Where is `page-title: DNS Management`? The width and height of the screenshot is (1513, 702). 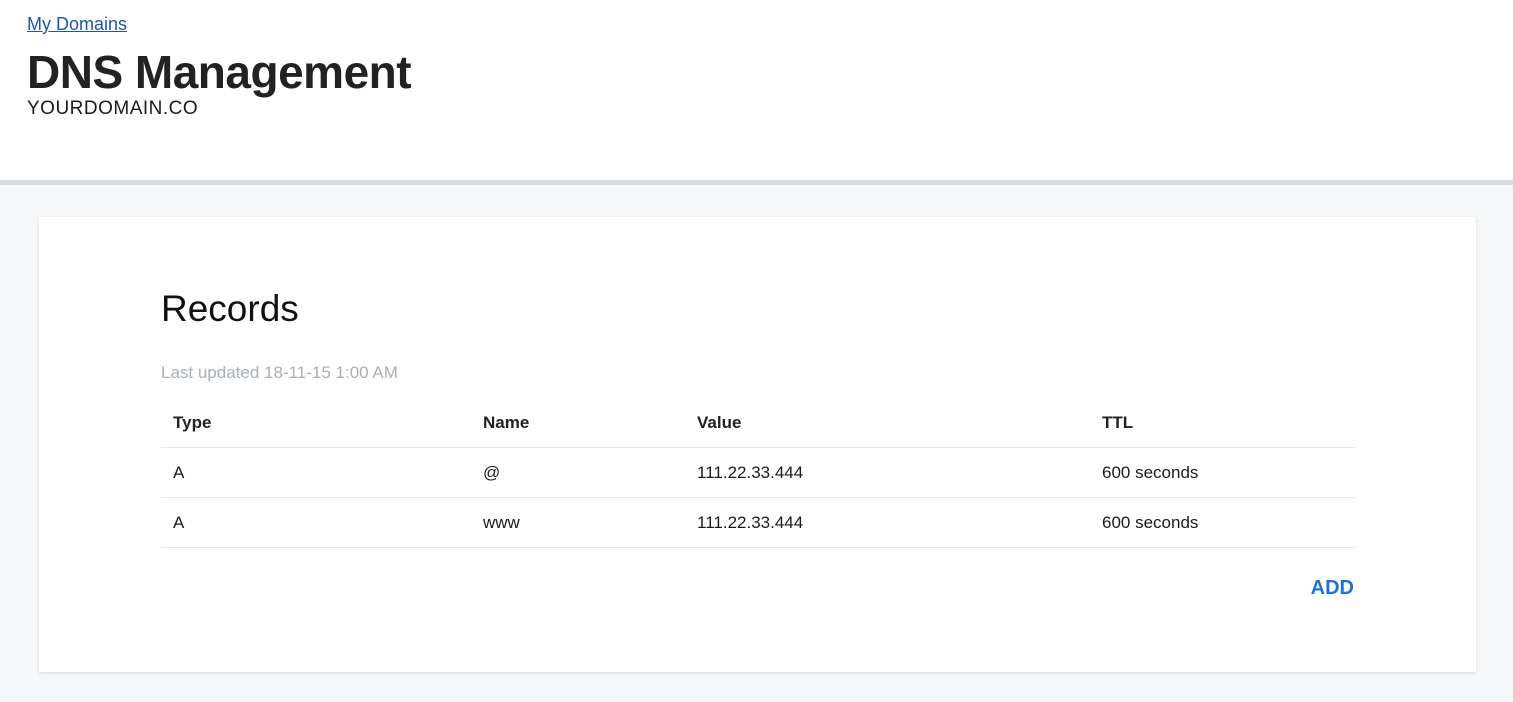 page-title: DNS Management is located at coordinates (219, 72).